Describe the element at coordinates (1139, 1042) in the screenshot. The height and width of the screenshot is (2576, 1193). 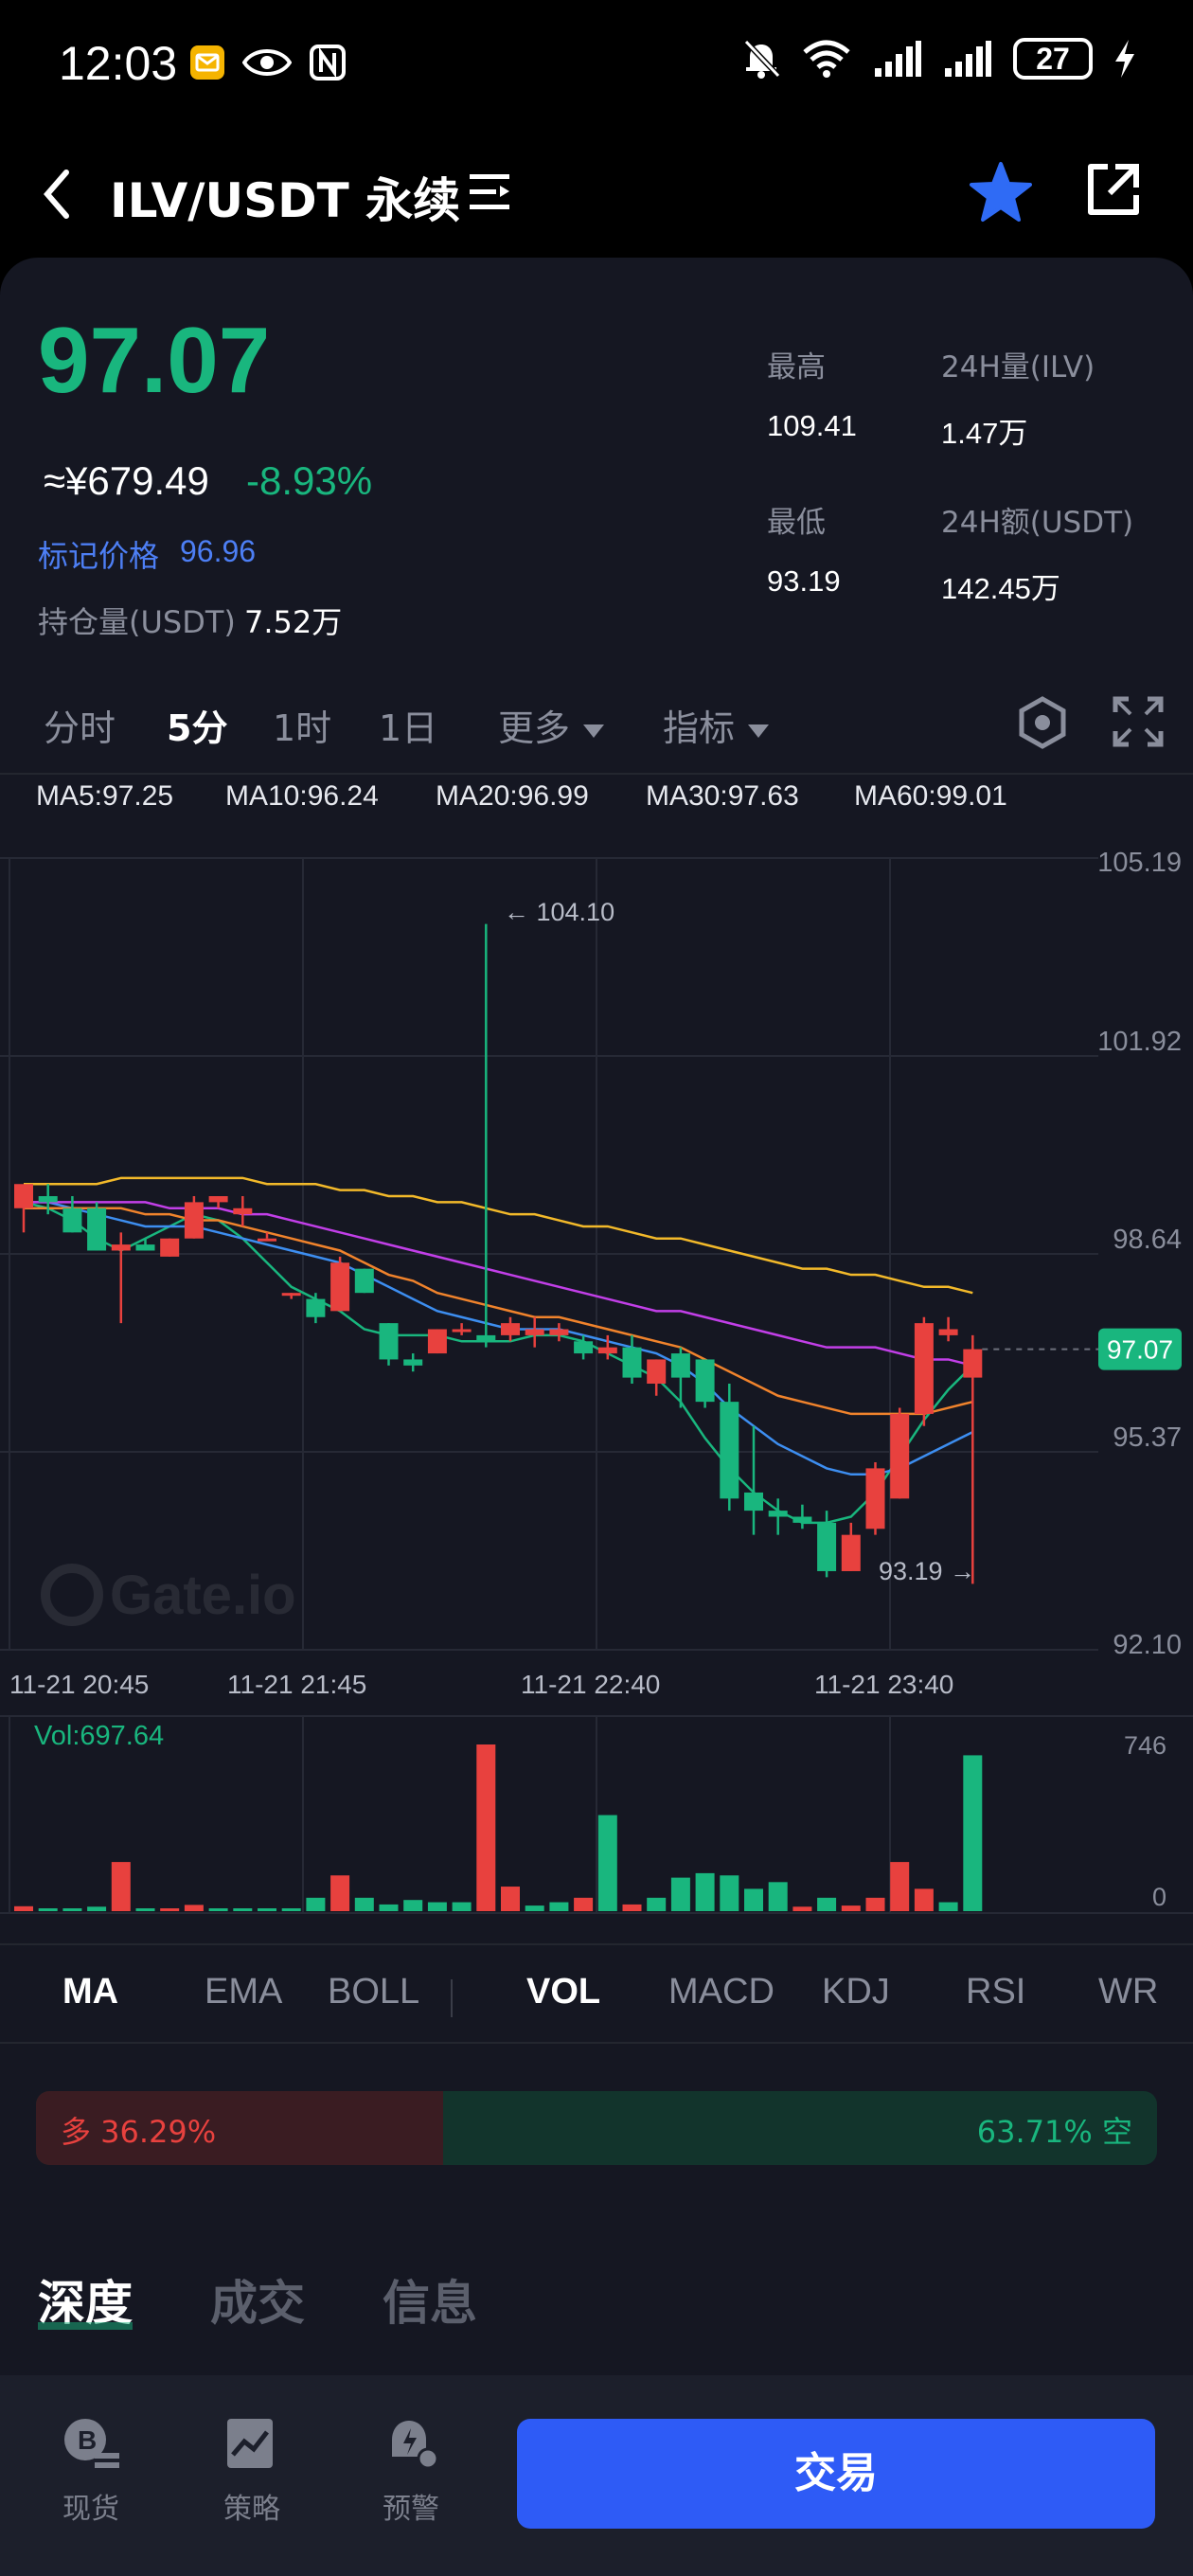
I see `y-tick-label: 101.92` at that location.